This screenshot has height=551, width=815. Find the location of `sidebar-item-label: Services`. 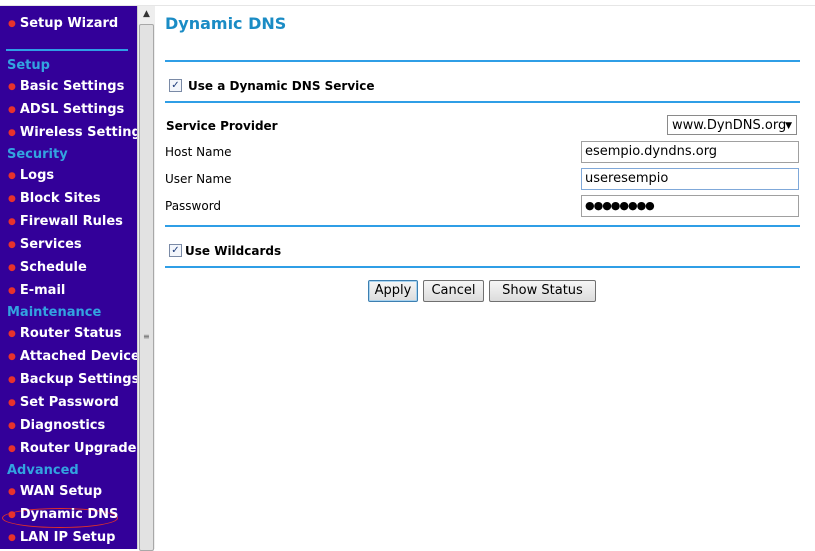

sidebar-item-label: Services is located at coordinates (50, 244).